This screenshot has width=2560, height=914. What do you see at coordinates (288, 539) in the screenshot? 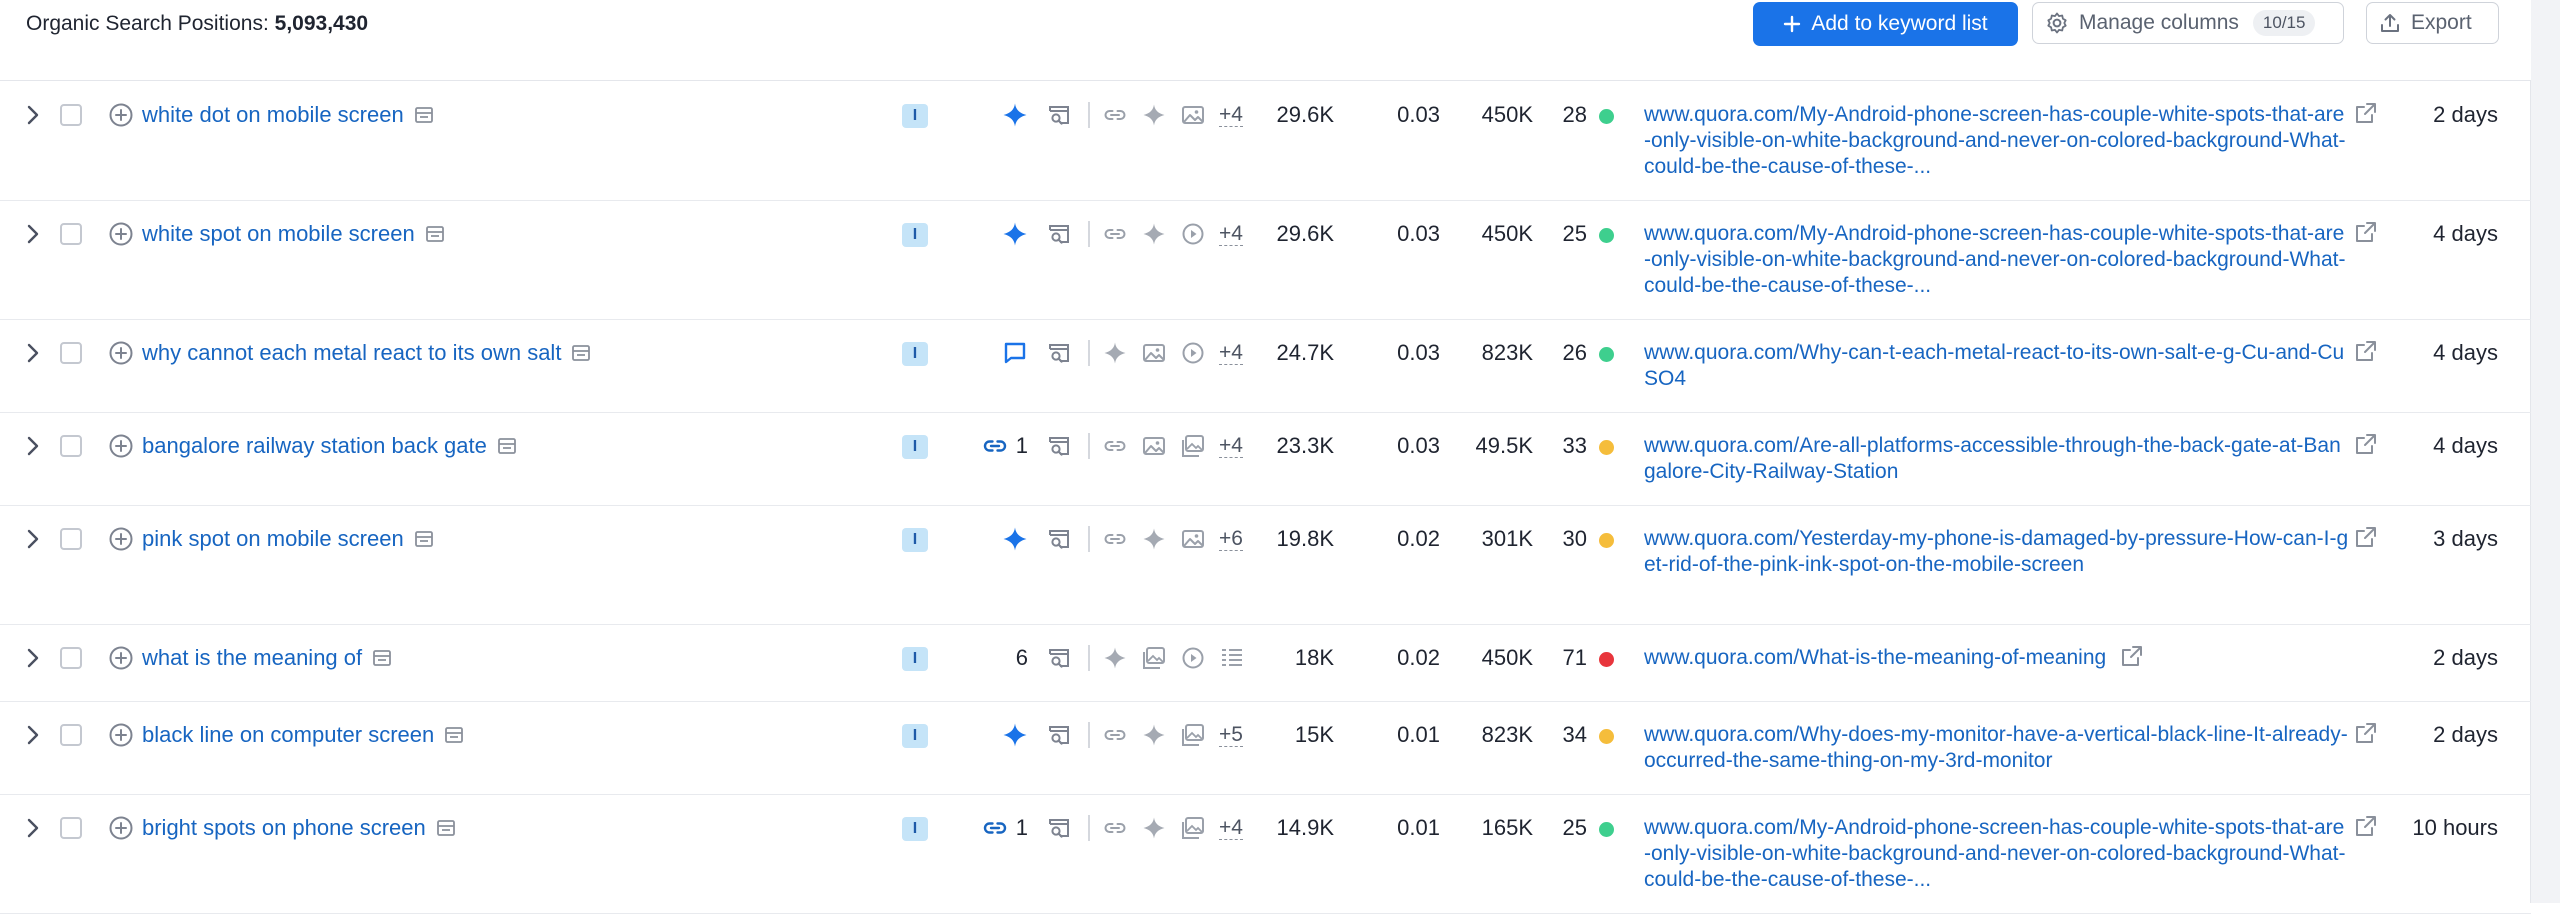
I see `keyword-link: pink spot on mobile screen` at bounding box center [288, 539].